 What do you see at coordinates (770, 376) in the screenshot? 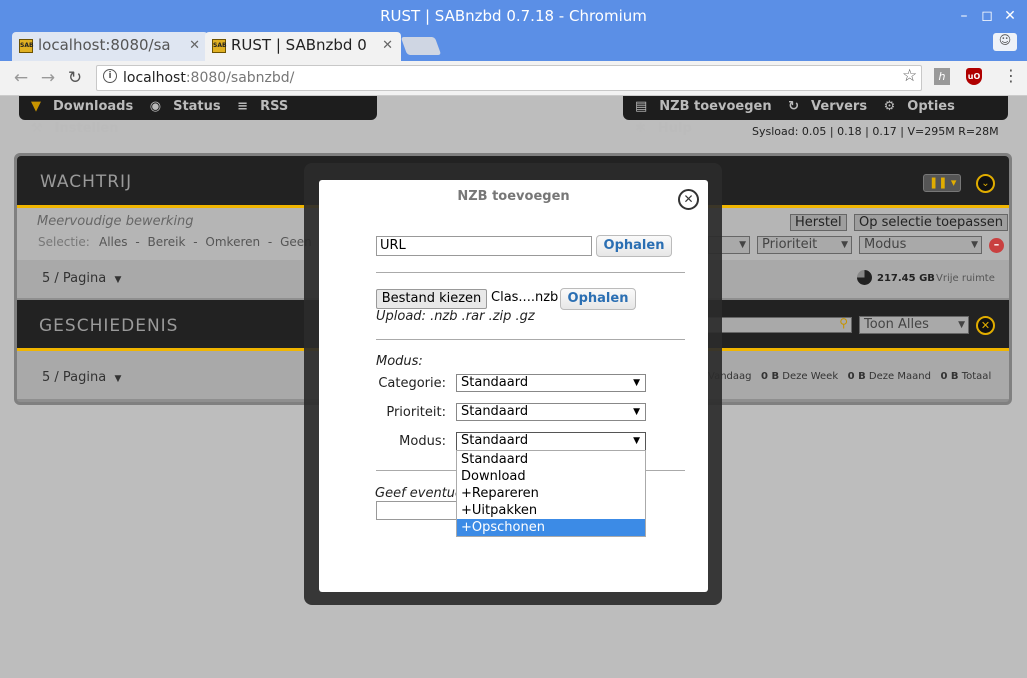
I see `stat-week-value: 0 B` at bounding box center [770, 376].